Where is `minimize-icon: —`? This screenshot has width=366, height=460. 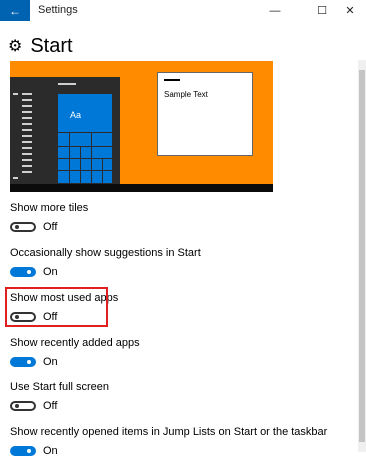
minimize-icon: — is located at coordinates (275, 10).